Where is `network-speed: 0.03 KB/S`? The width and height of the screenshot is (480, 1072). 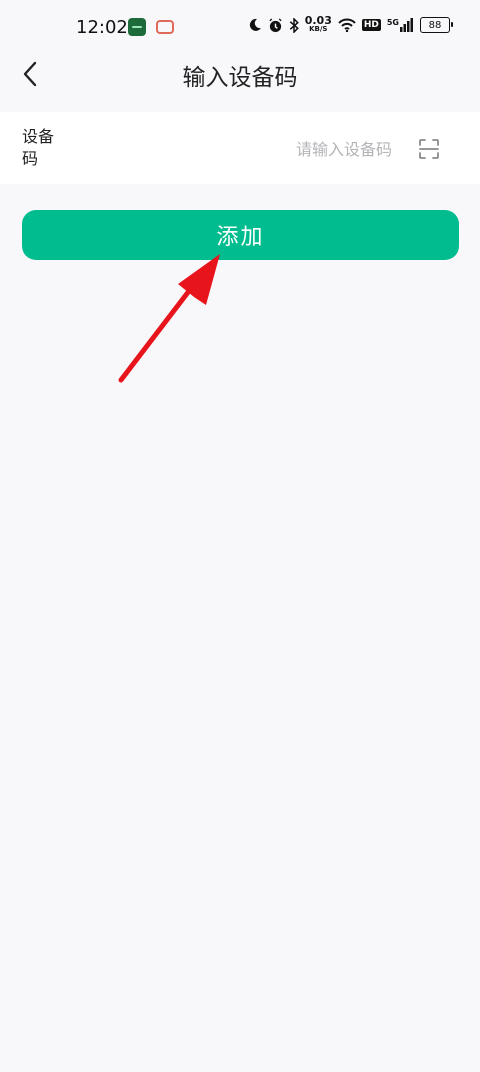
network-speed: 0.03 KB/S is located at coordinates (318, 24).